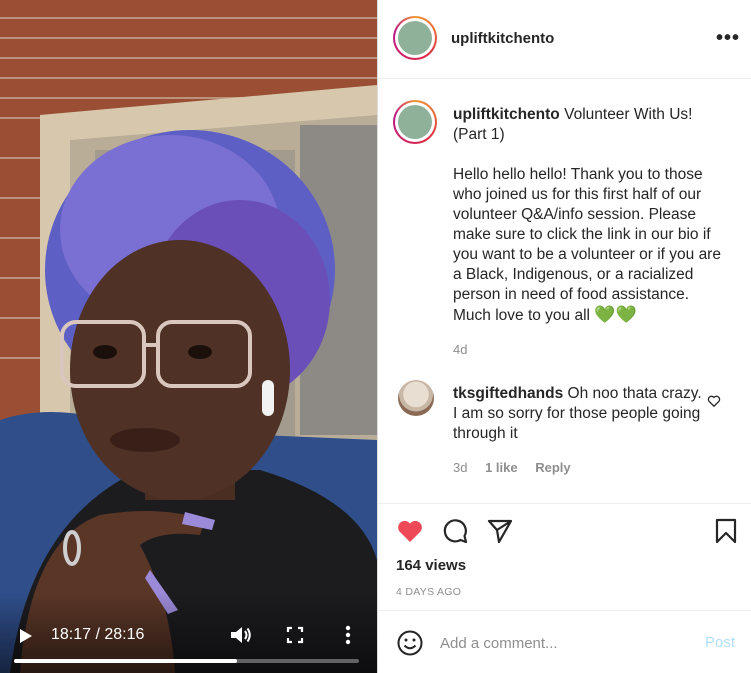  Describe the element at coordinates (519, 467) in the screenshot. I see `comment-meta: 3d 1 like Reply` at that location.